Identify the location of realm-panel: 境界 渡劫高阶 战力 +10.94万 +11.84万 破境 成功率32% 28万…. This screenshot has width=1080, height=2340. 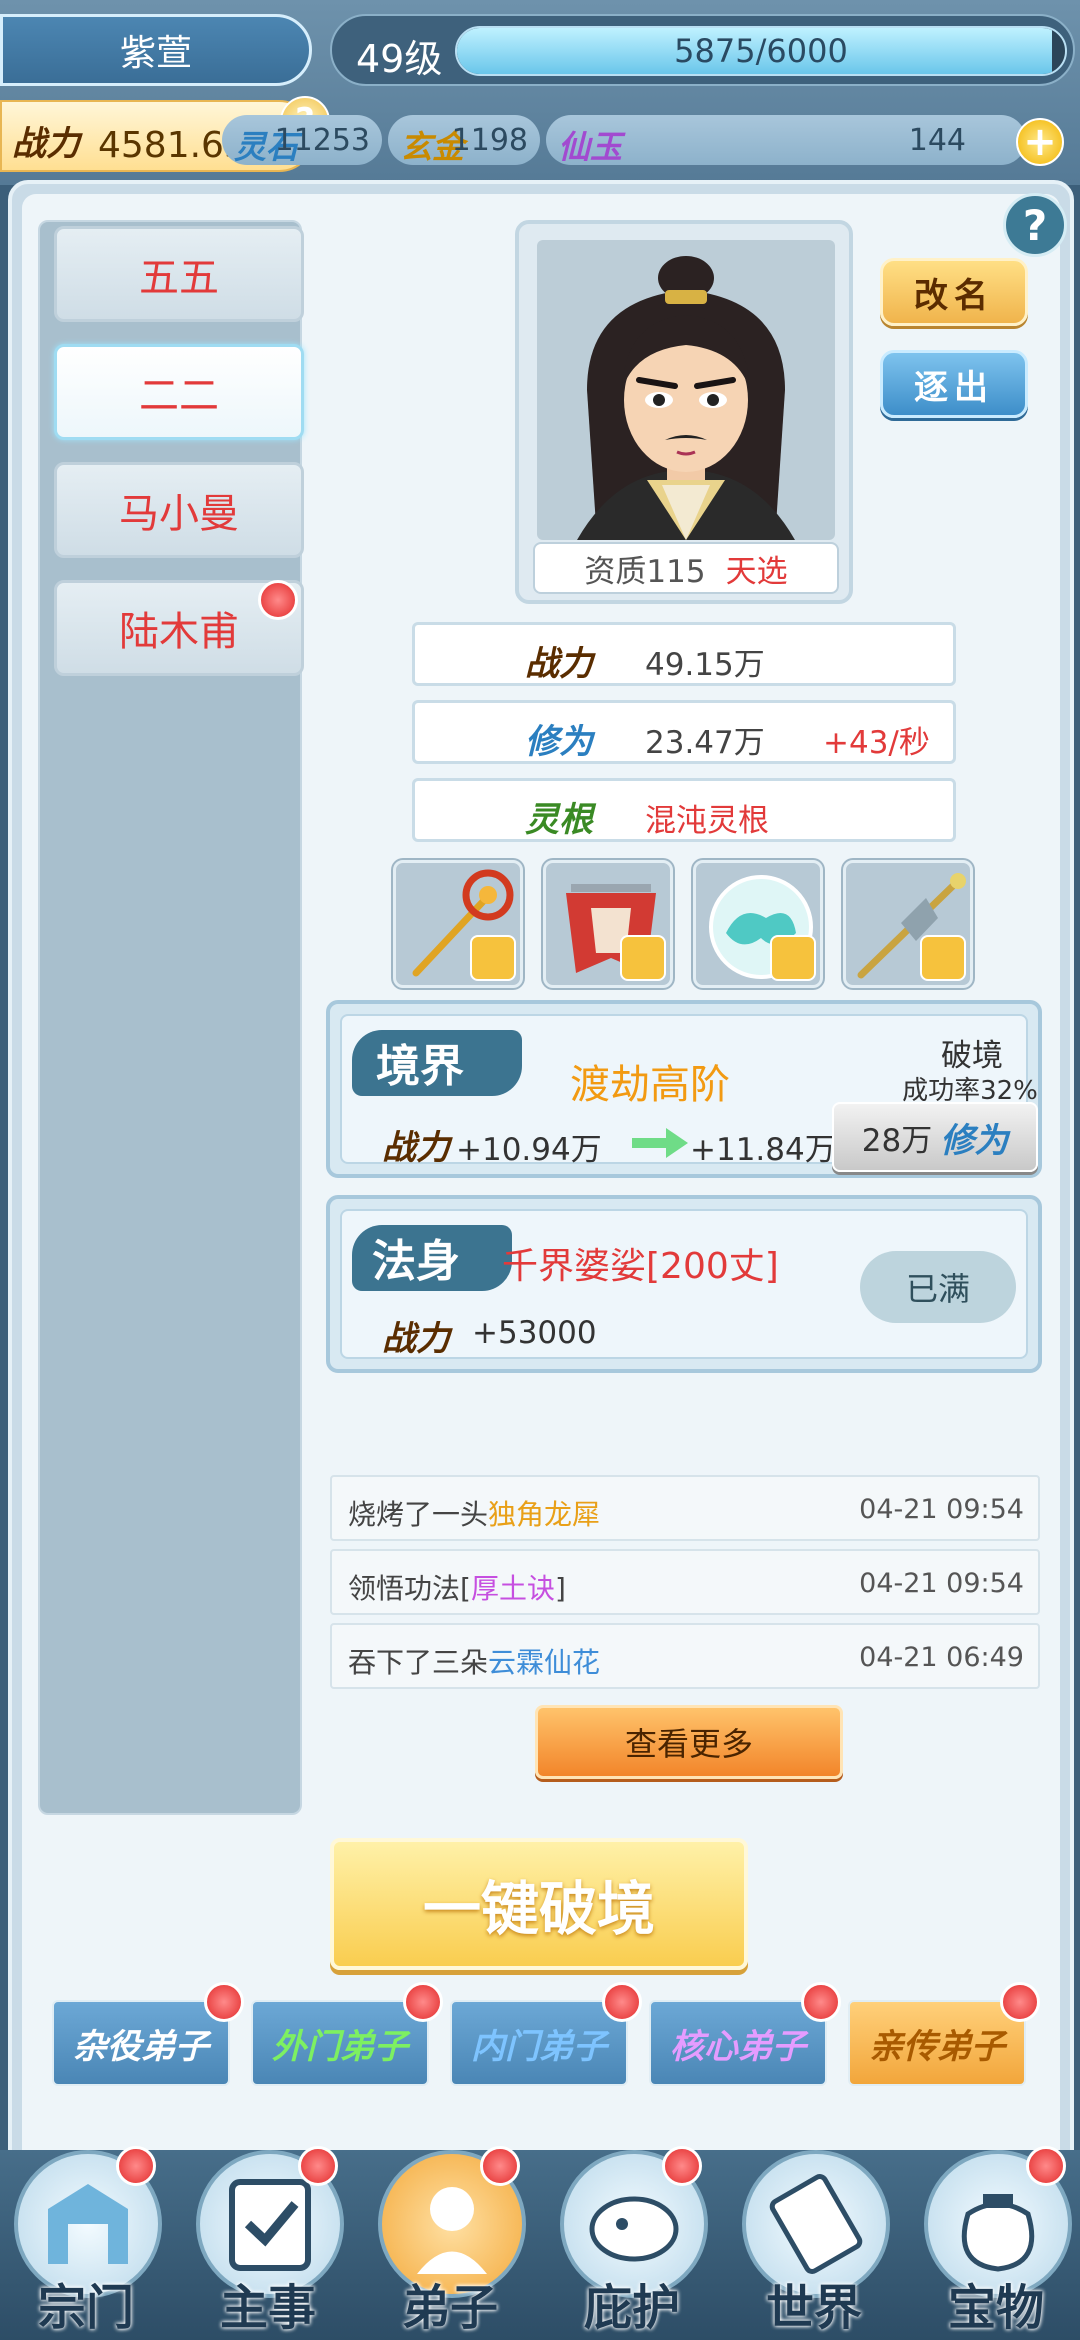
(684, 1089).